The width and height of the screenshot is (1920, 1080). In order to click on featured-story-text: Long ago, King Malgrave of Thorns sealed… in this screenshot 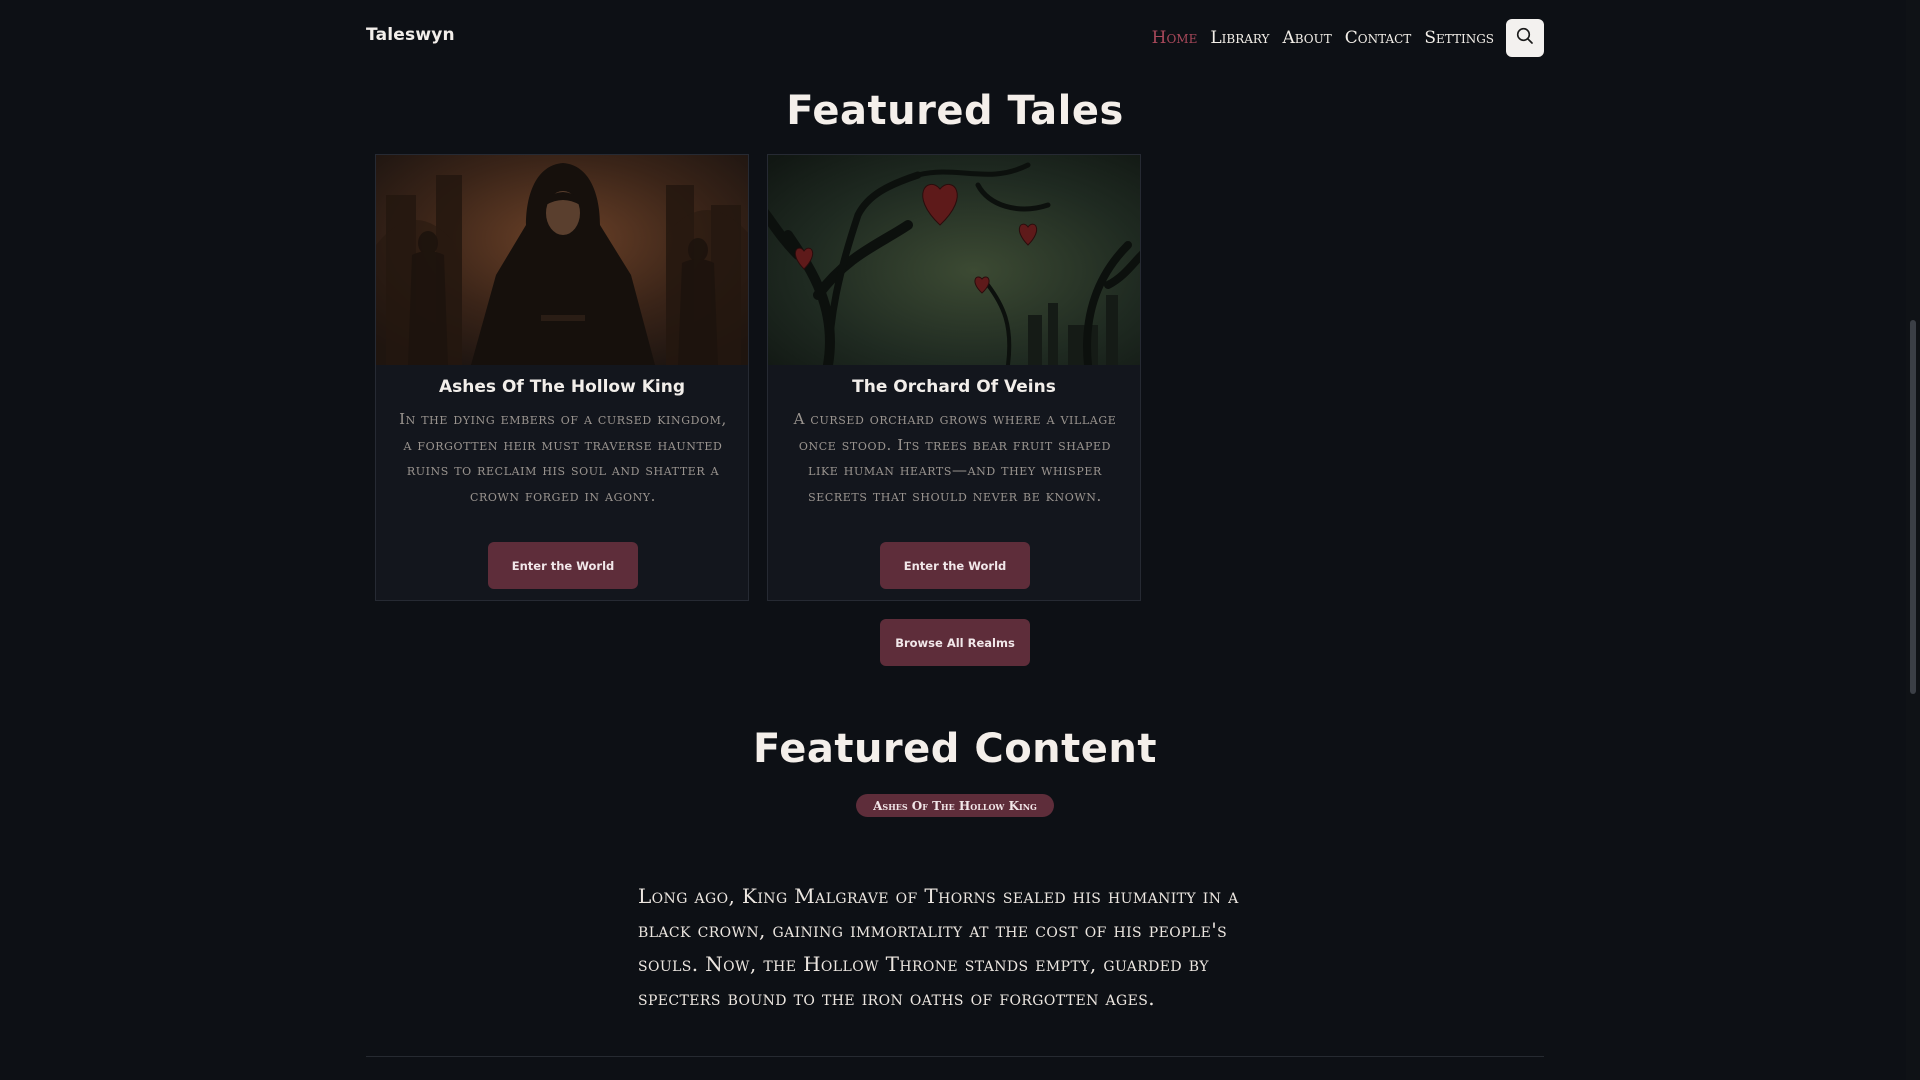, I will do `click(938, 947)`.